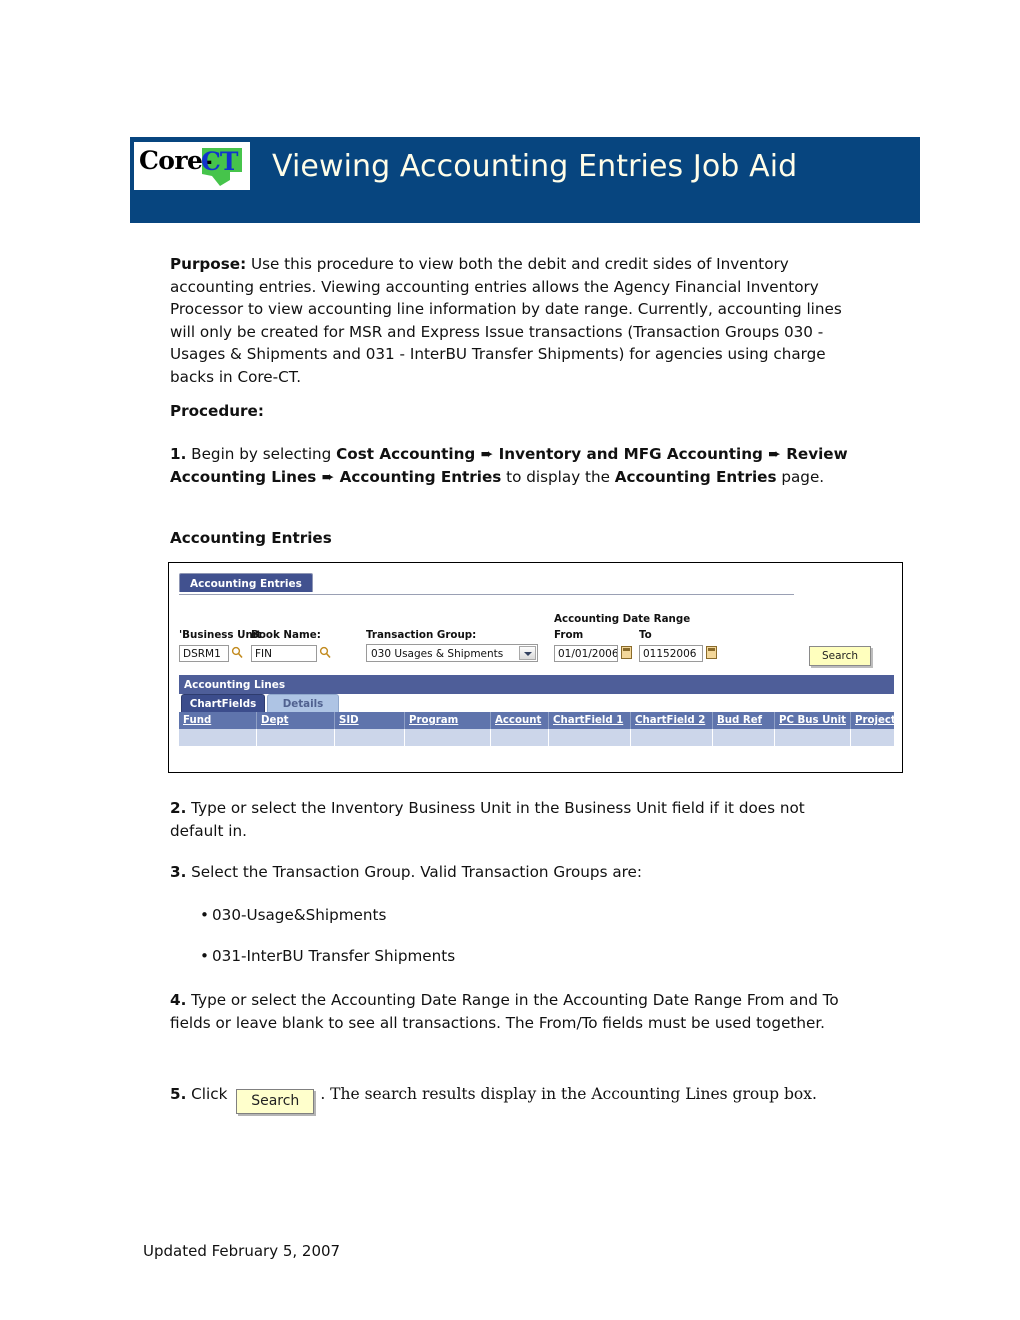  I want to click on step-2-number: 2., so click(178, 808).